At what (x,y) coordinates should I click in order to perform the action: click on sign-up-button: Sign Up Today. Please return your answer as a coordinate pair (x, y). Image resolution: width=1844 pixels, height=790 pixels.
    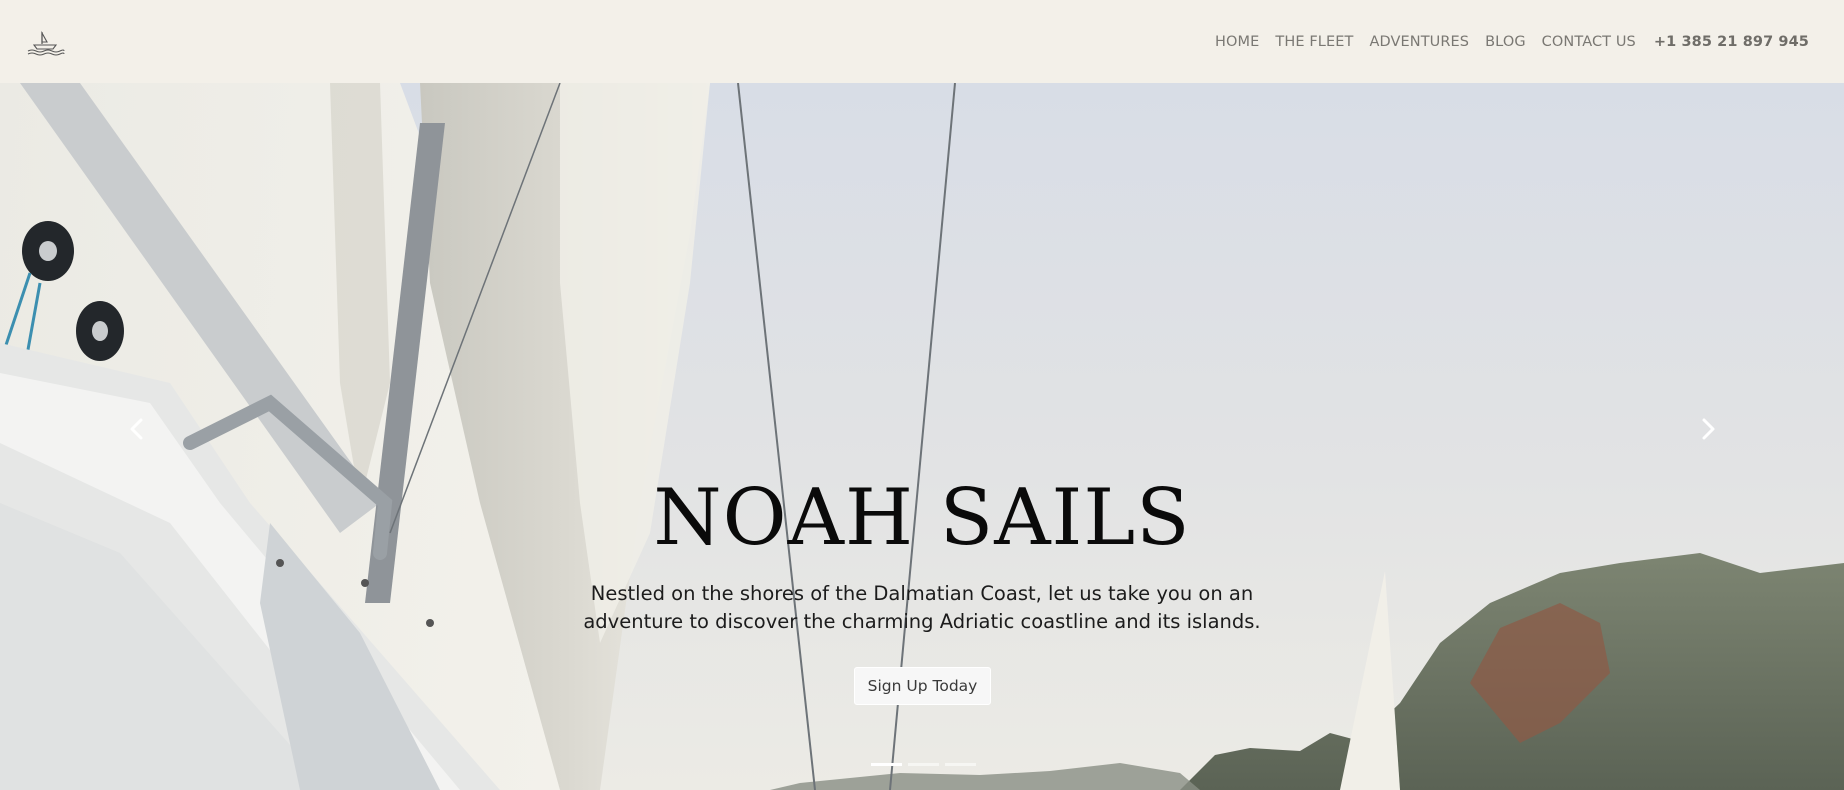
    Looking at the image, I should click on (922, 686).